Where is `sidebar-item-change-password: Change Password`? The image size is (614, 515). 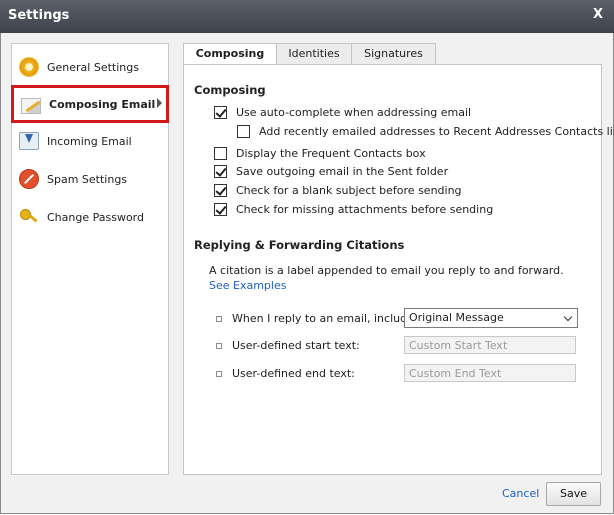 sidebar-item-change-password: Change Password is located at coordinates (90, 217).